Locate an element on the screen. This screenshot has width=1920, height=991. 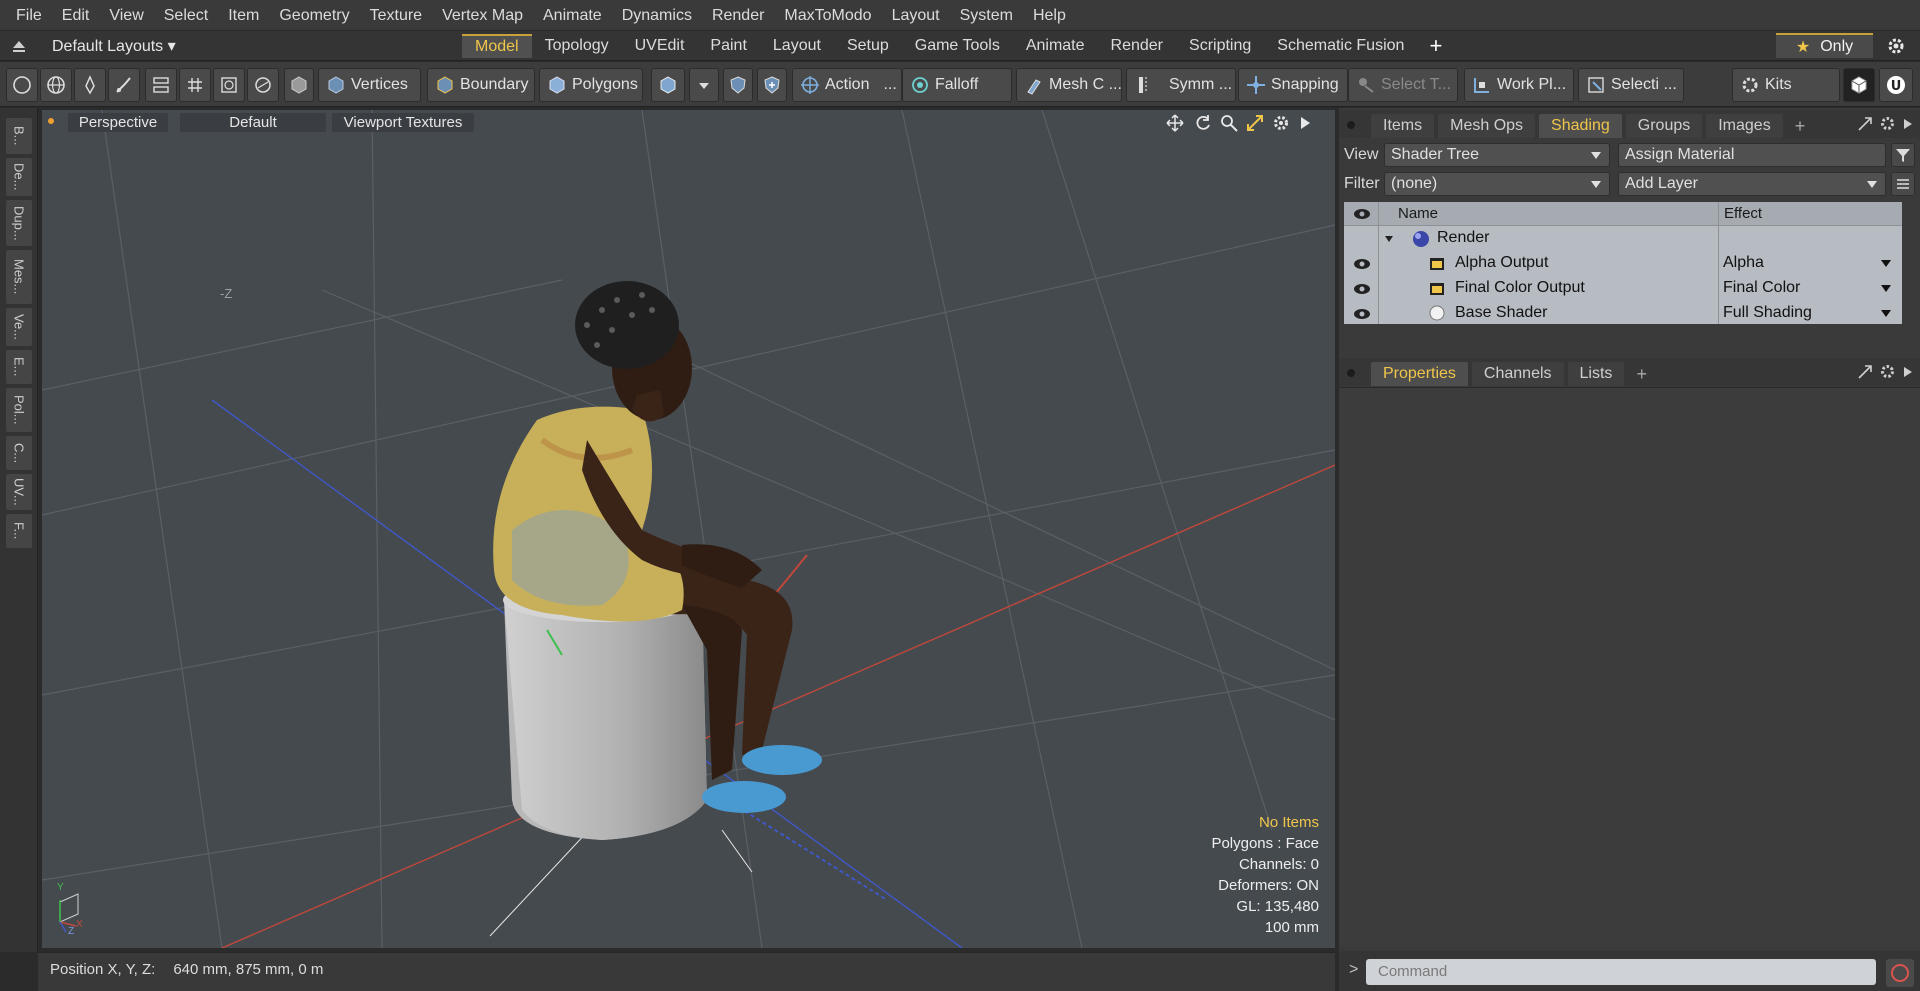
tree-row-alpha-output: Alpha Output Alpha is located at coordinates (1623, 263).